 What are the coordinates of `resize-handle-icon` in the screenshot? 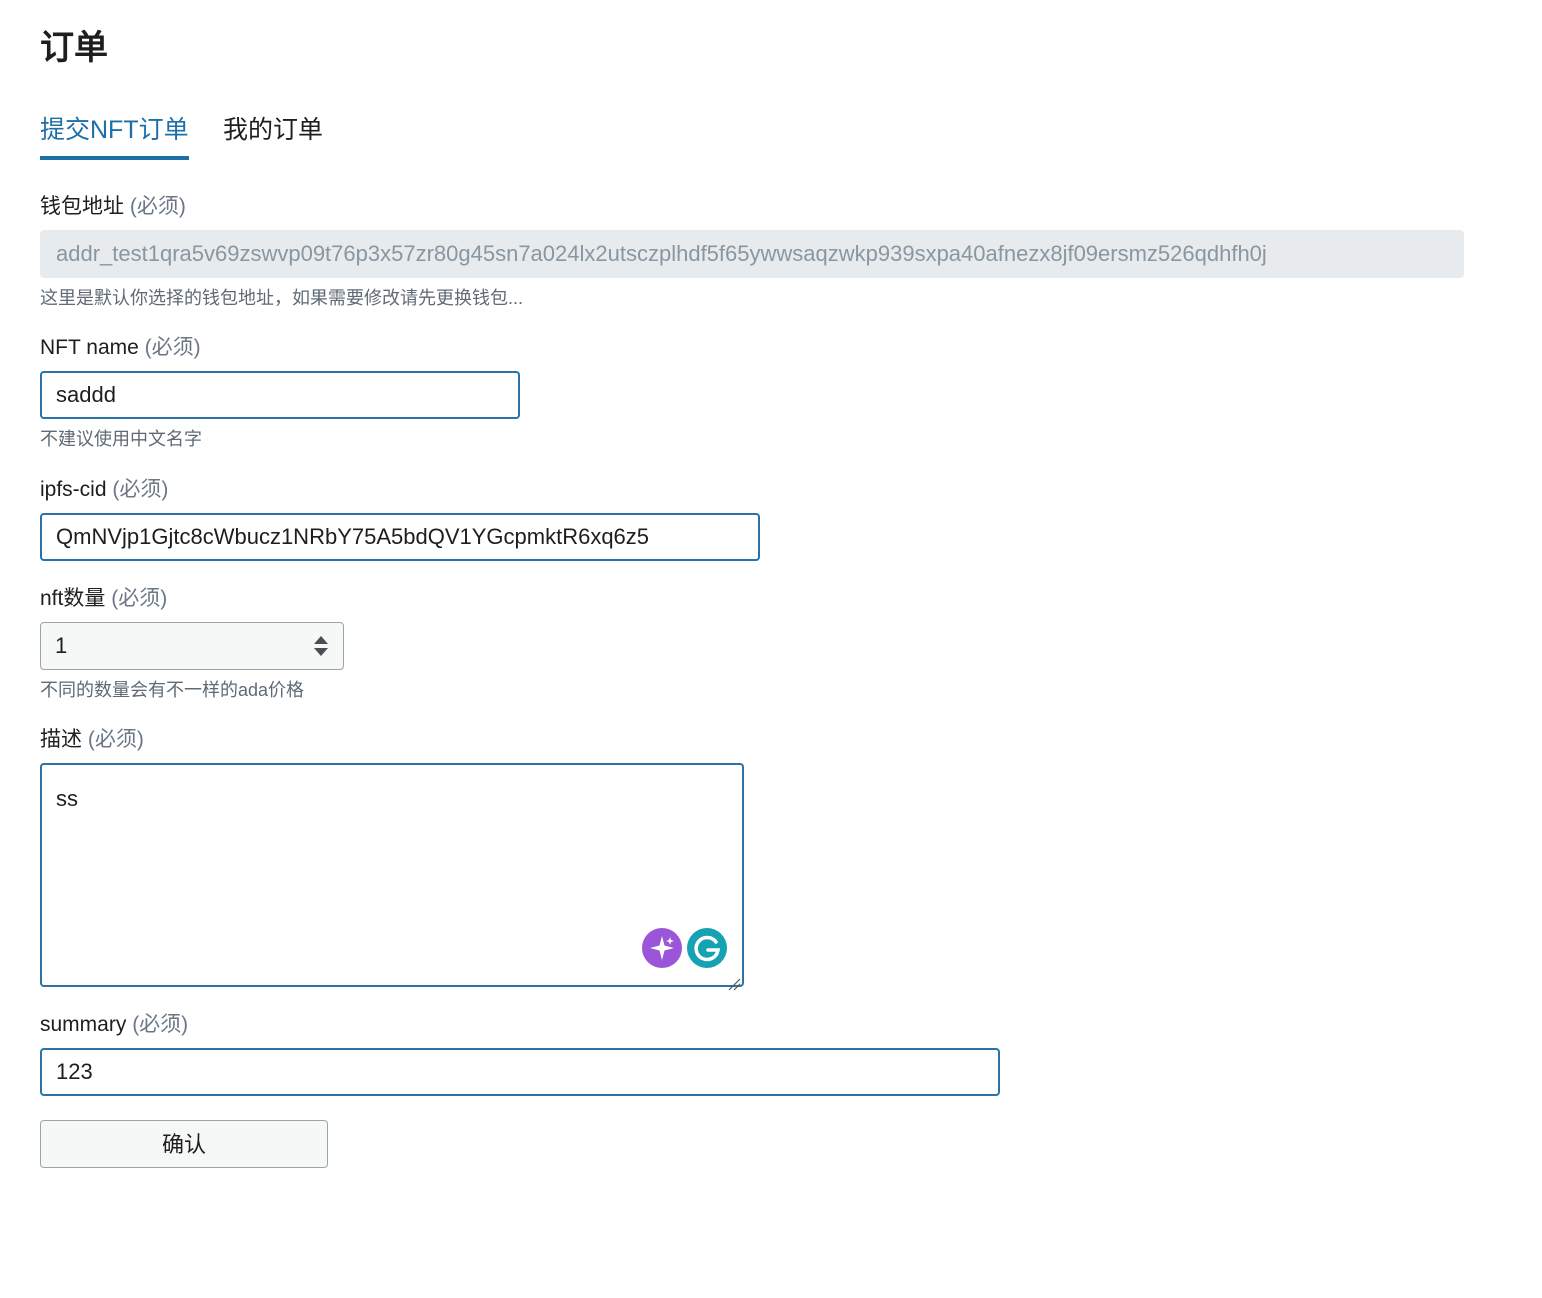 It's located at (734, 980).